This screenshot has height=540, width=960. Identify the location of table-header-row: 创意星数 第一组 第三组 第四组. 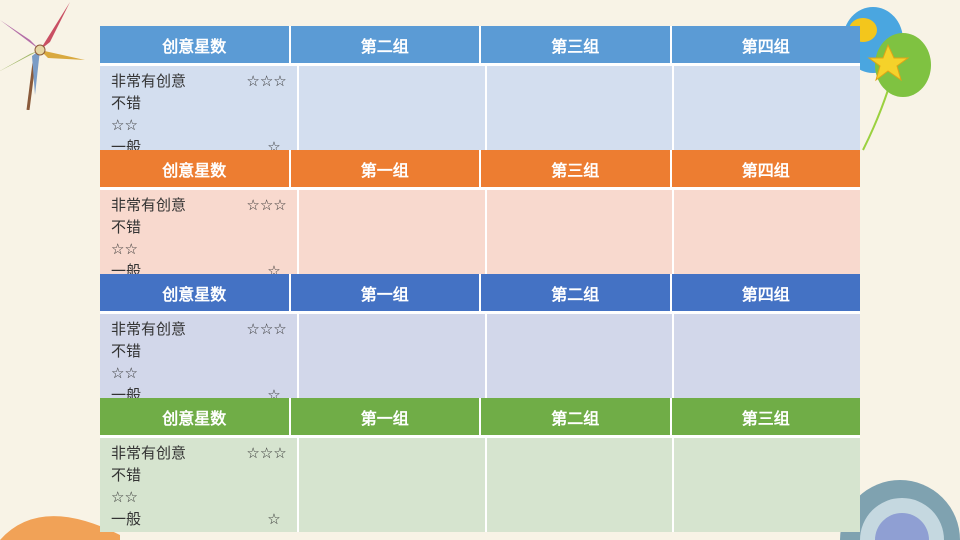
(480, 168).